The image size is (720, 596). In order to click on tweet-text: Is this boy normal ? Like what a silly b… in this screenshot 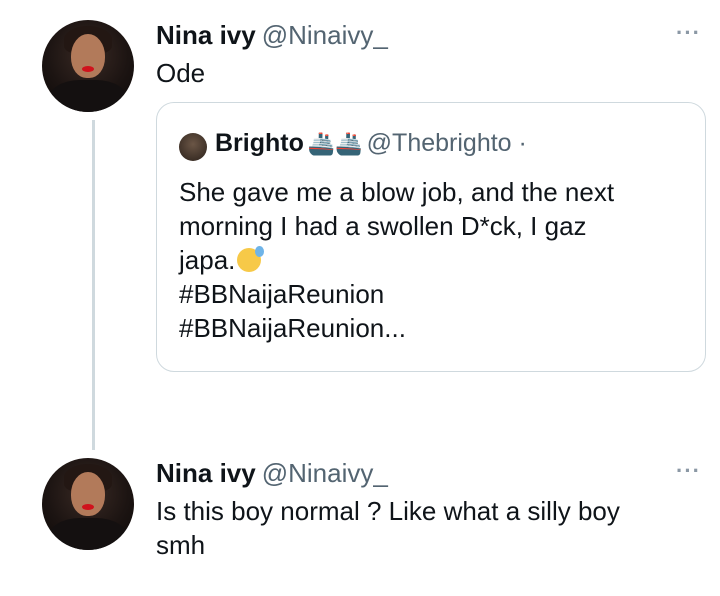, I will do `click(388, 528)`.